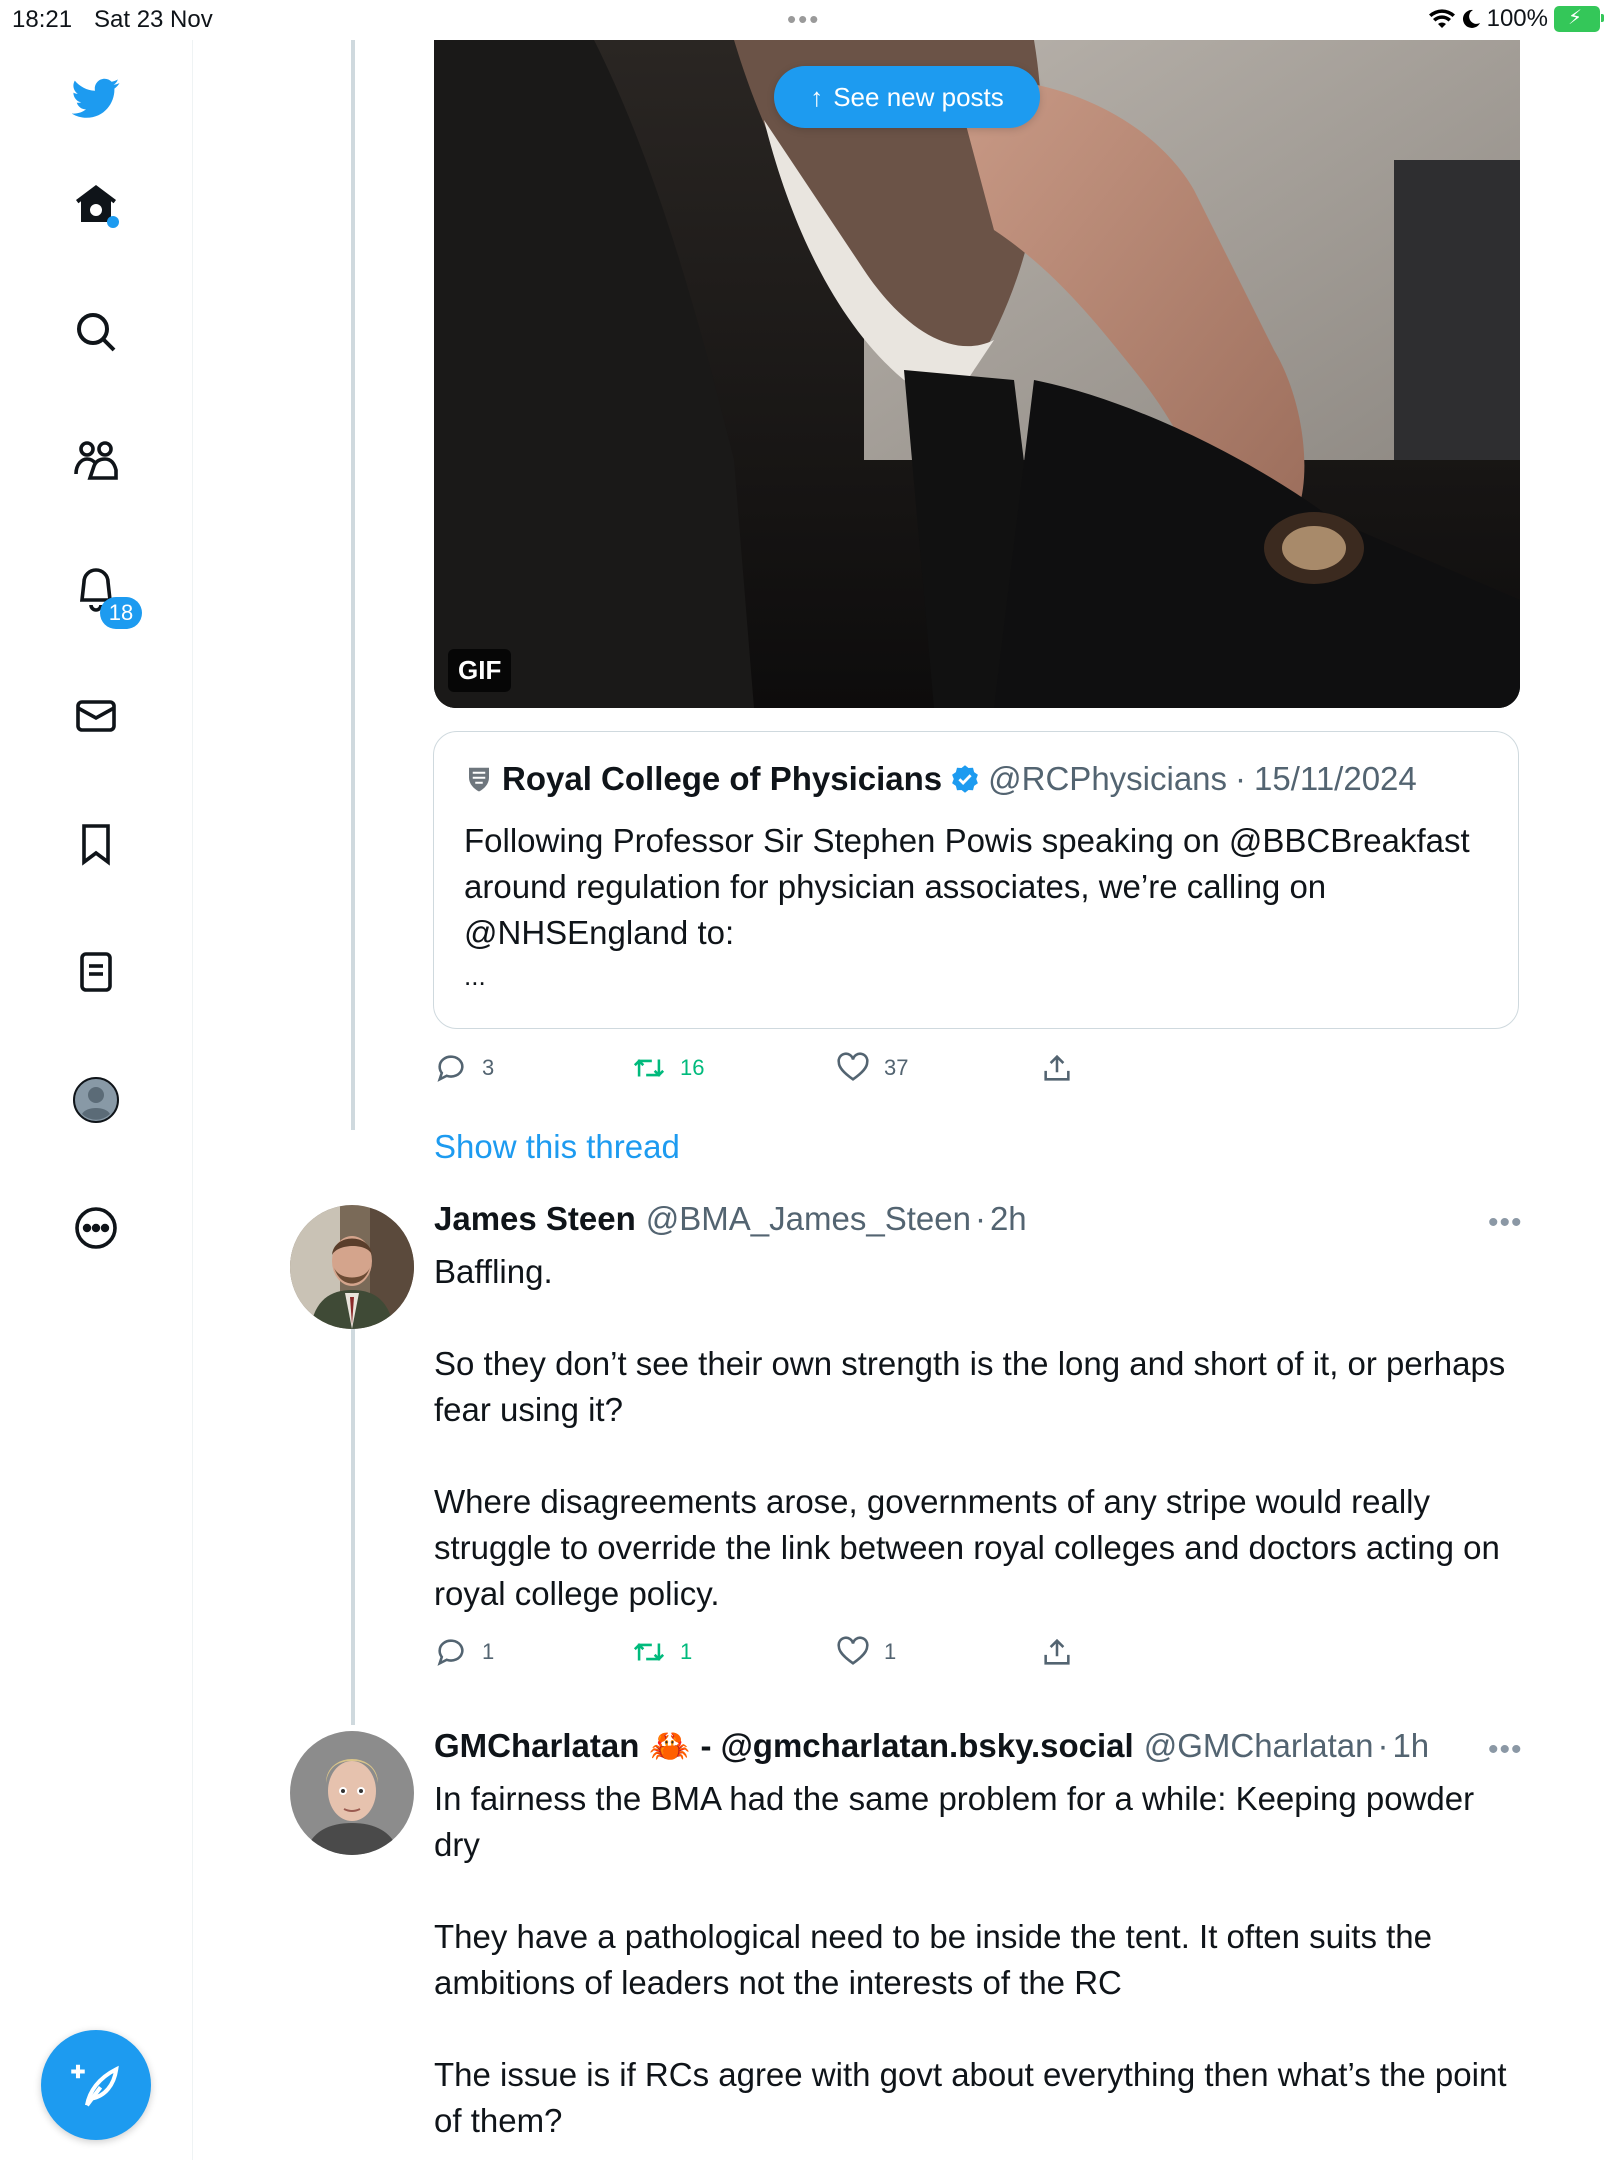  I want to click on post-header: James Steen @BMA_James_Steen · 2h, so click(730, 1219).